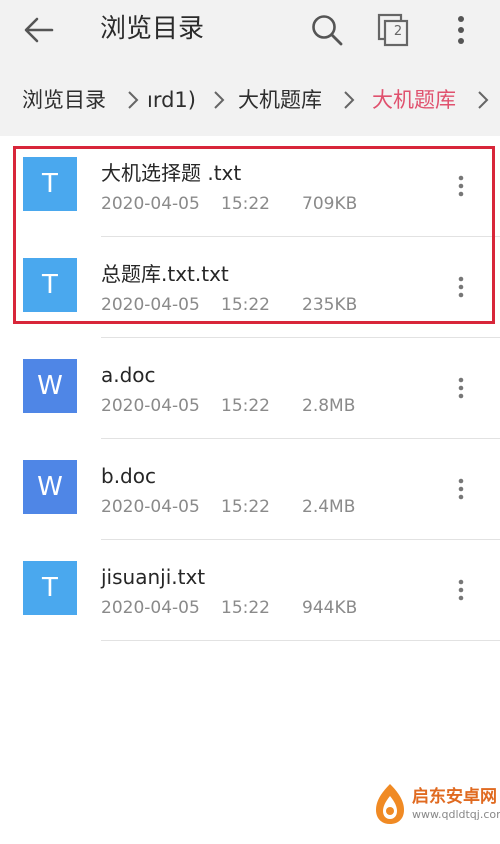 The height and width of the screenshot is (844, 500). What do you see at coordinates (300, 640) in the screenshot?
I see `row-divider` at bounding box center [300, 640].